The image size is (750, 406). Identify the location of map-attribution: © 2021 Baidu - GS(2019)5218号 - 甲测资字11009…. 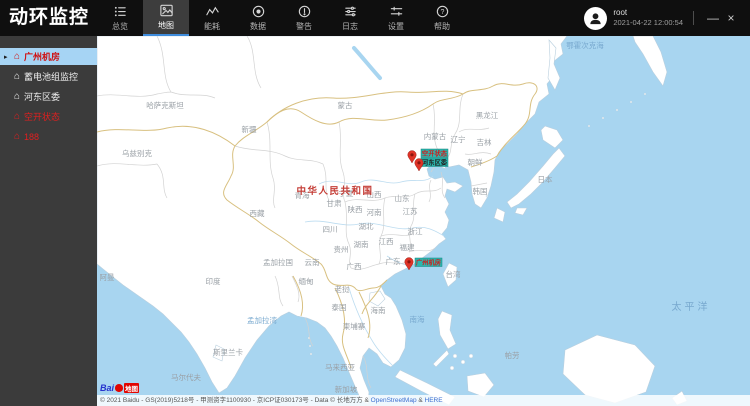
(423, 400).